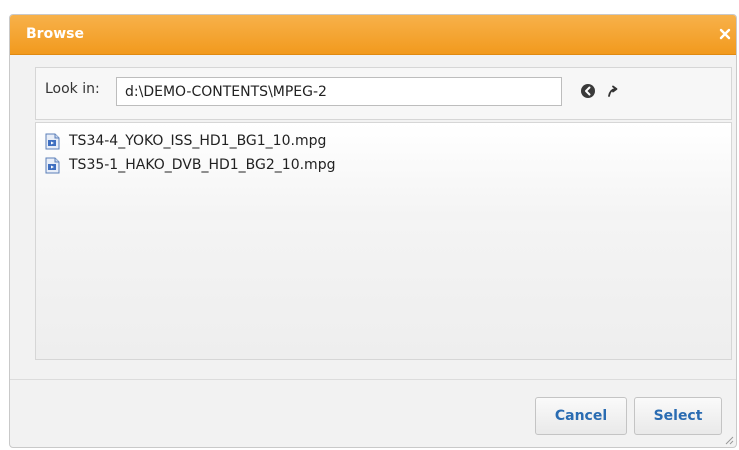  I want to click on path-input, so click(339, 91).